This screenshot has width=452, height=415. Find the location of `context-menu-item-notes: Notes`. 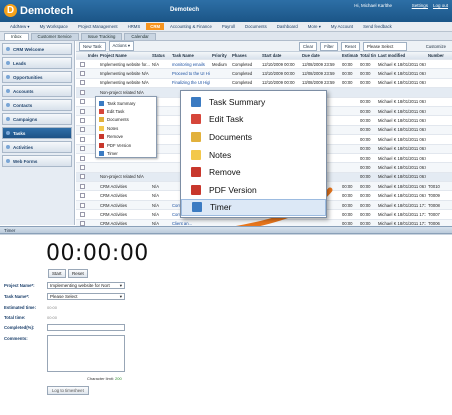

context-menu-item-notes: Notes is located at coordinates (253, 155).